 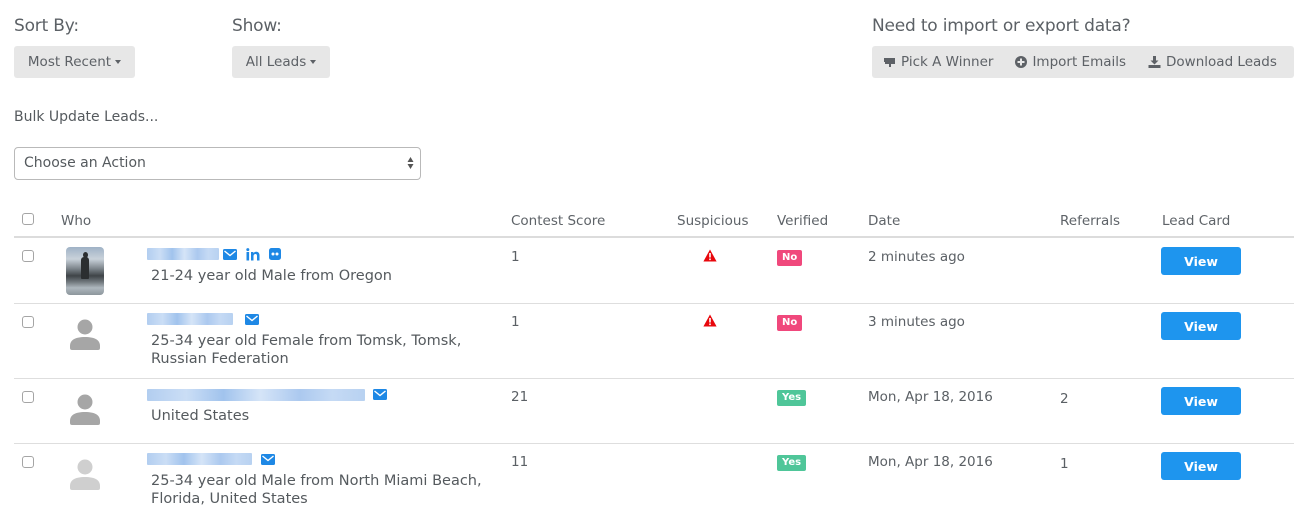 I want to click on sort-by-dropdown: Most Recent, so click(x=74, y=62).